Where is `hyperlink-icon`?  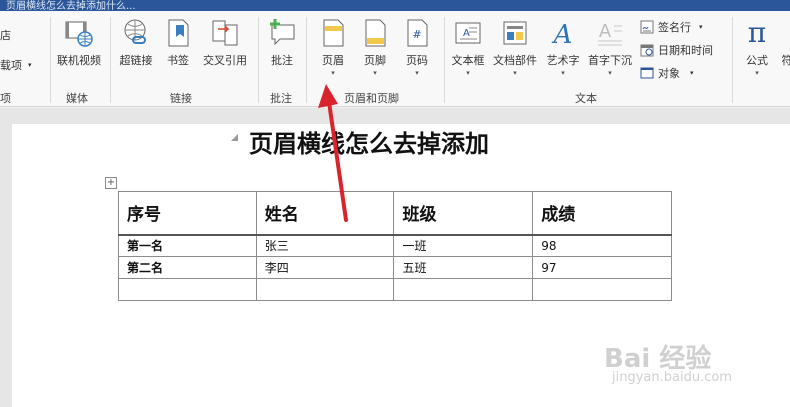
hyperlink-icon is located at coordinates (135, 31).